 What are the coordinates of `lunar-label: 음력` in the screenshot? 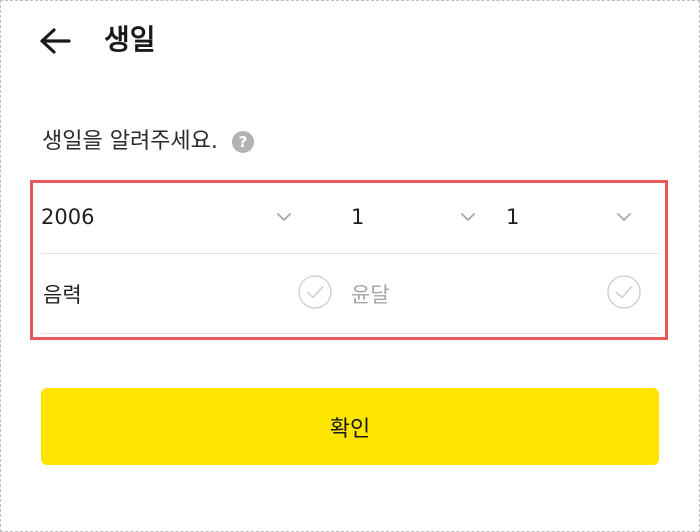 It's located at (62, 295).